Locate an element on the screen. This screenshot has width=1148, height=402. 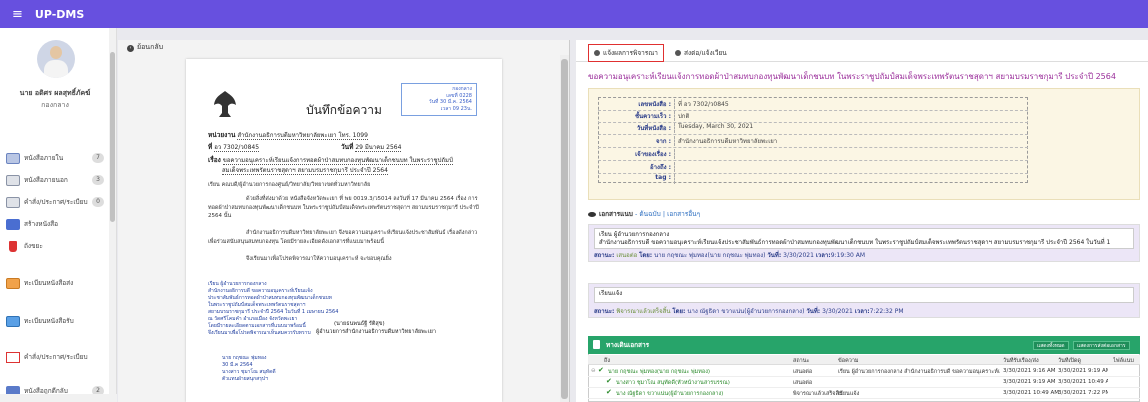
subject-label: เรื่อง is located at coordinates (214, 160).